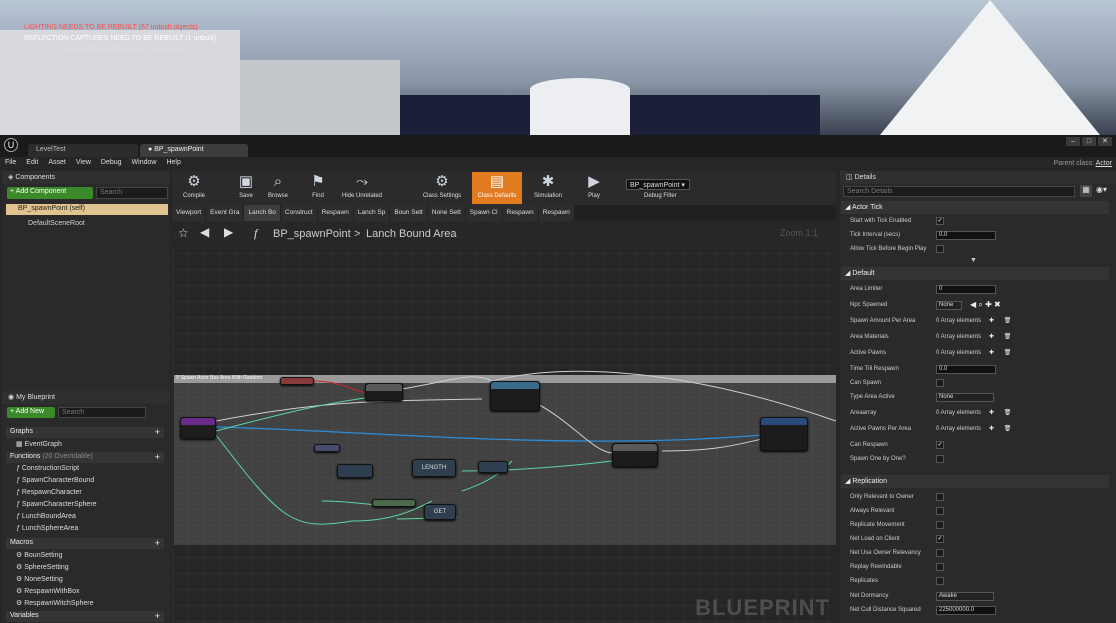  I want to click on components-search-input: Search, so click(132, 193).